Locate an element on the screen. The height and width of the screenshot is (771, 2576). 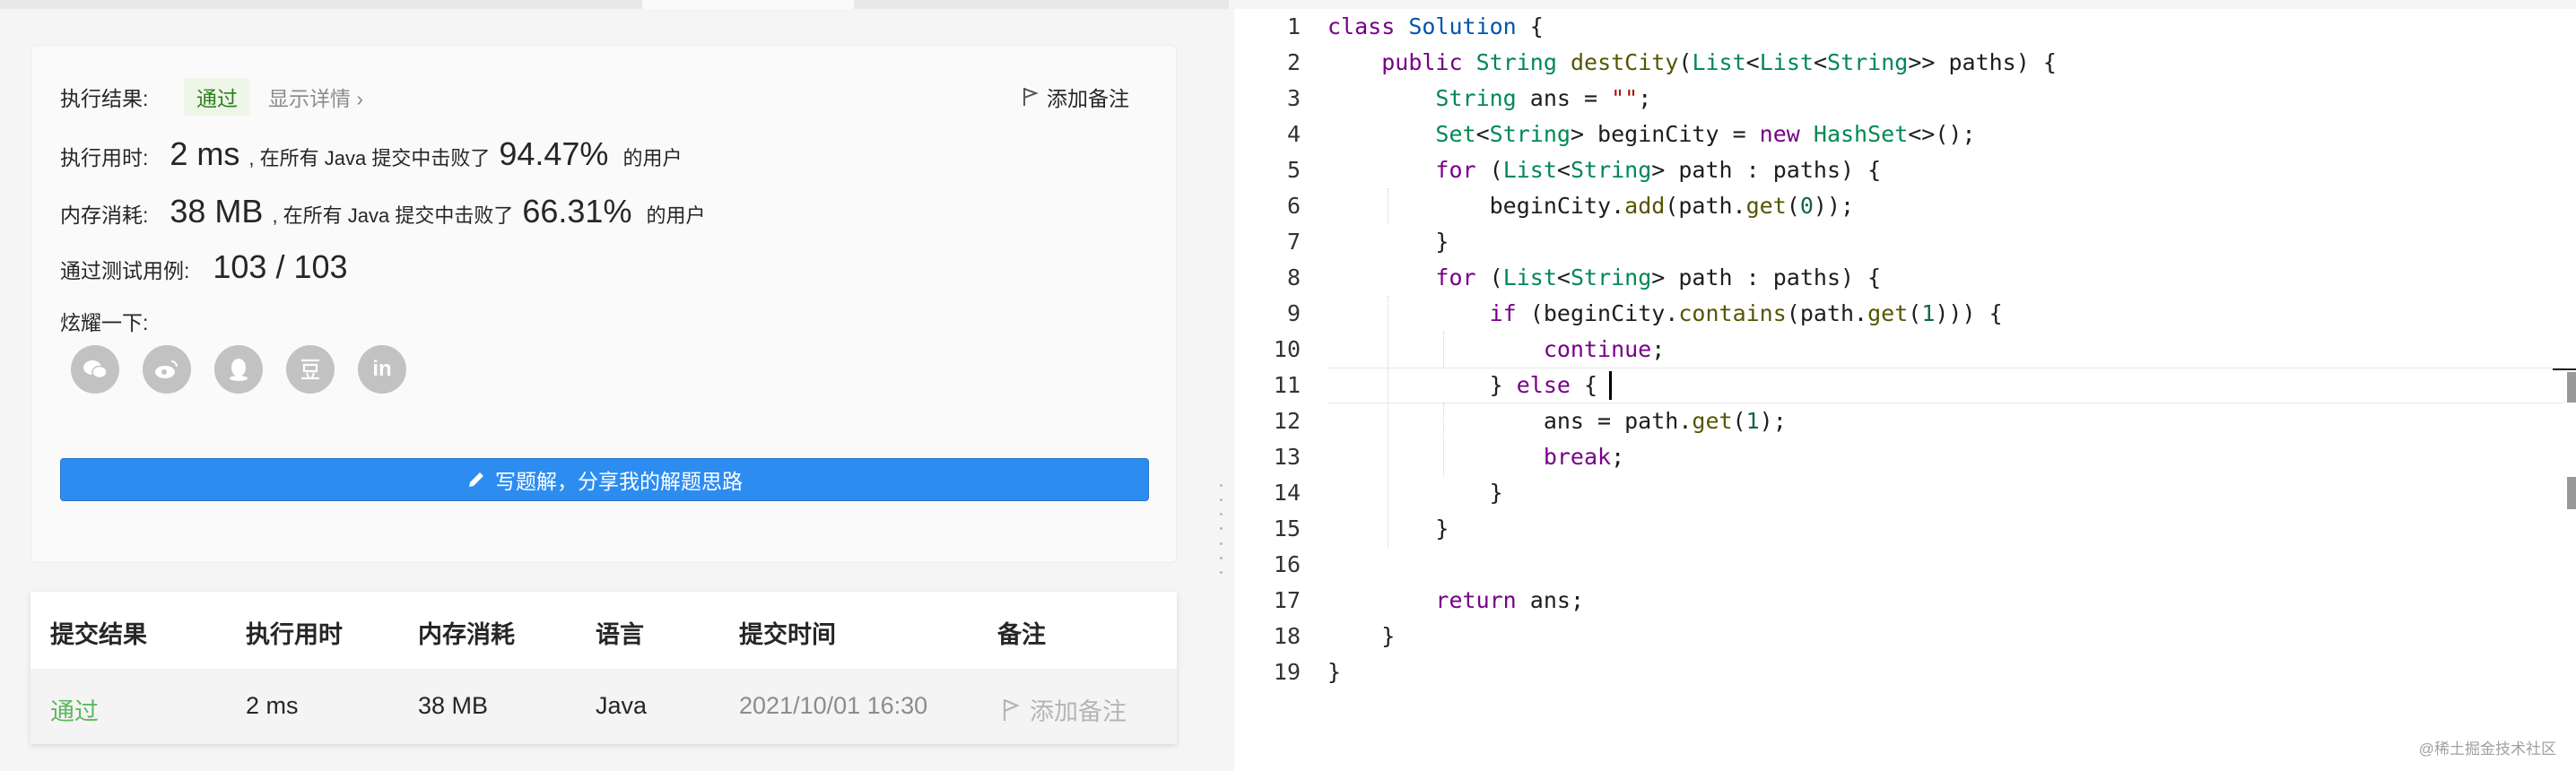
wechat-icon is located at coordinates (95, 369).